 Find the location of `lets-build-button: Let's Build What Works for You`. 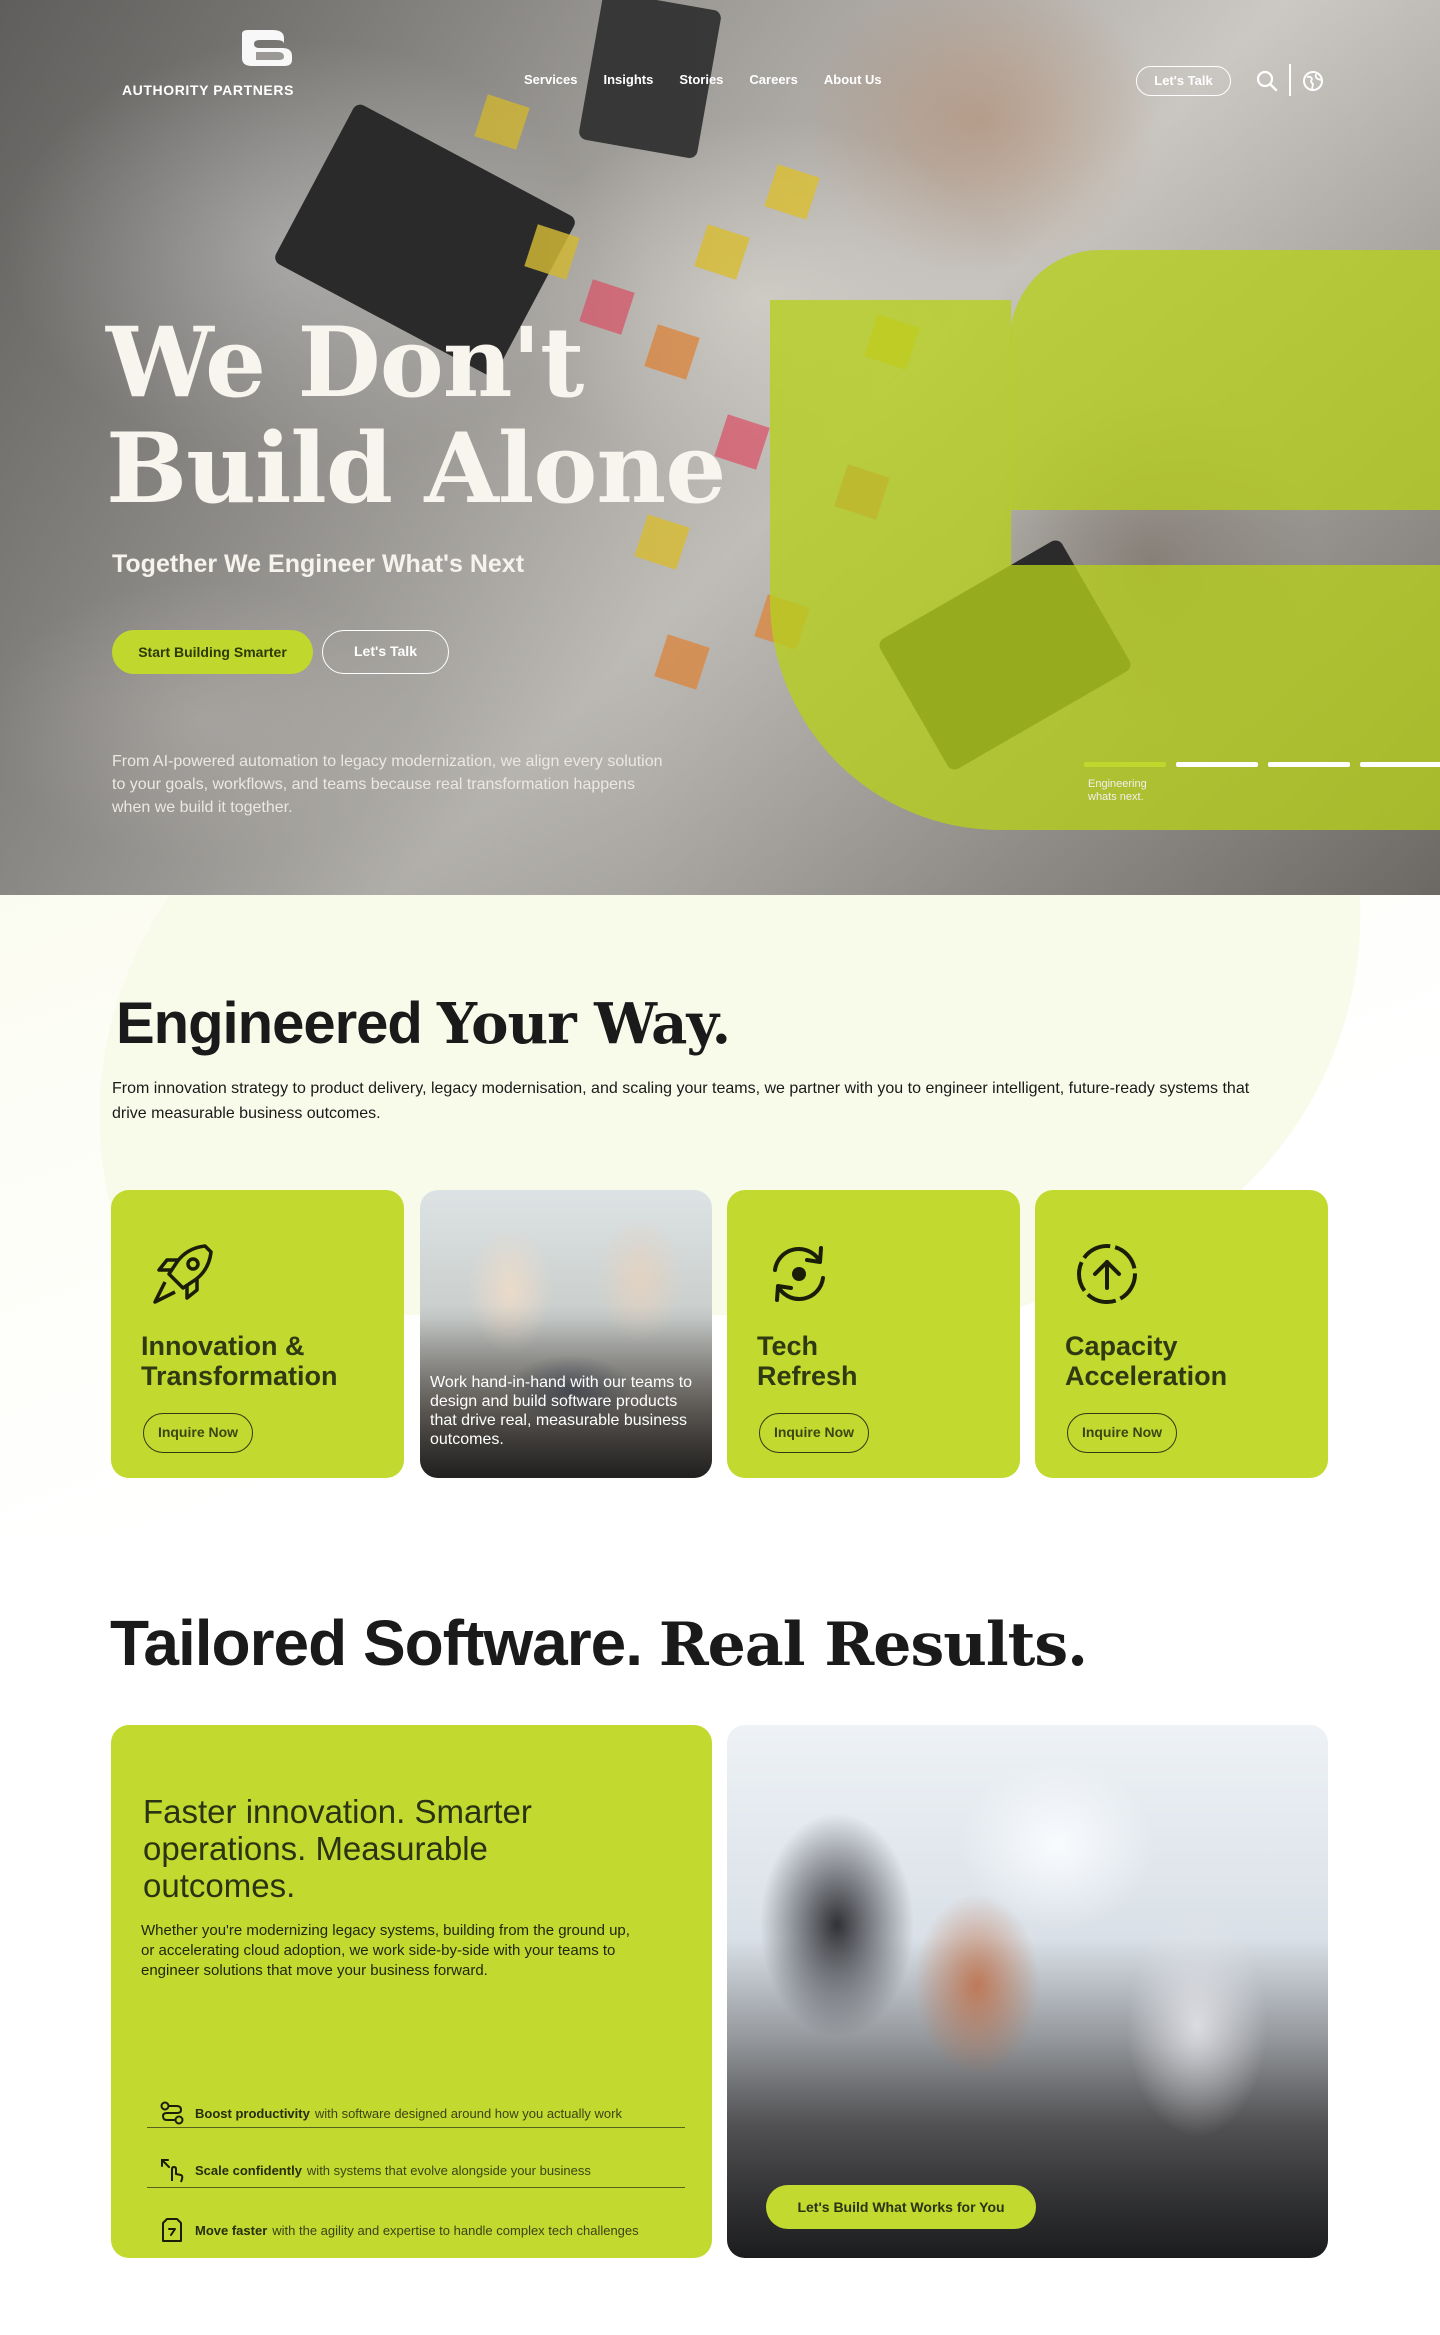

lets-build-button: Let's Build What Works for You is located at coordinates (901, 2207).